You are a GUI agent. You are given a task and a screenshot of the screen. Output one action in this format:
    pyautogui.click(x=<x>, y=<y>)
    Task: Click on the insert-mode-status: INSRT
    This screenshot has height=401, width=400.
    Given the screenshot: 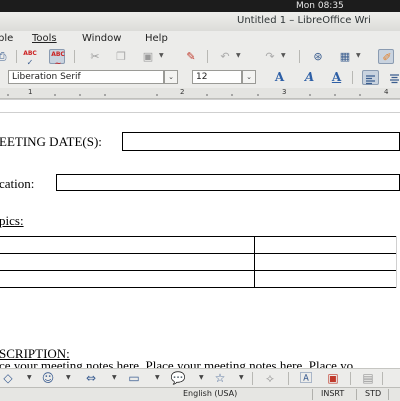 What is the action you would take?
    pyautogui.click(x=332, y=394)
    